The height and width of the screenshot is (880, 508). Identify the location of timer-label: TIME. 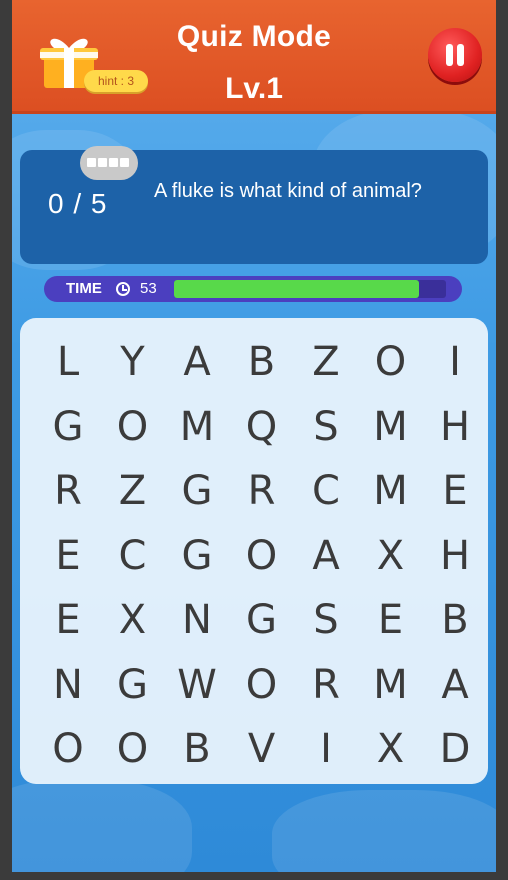
(84, 288).